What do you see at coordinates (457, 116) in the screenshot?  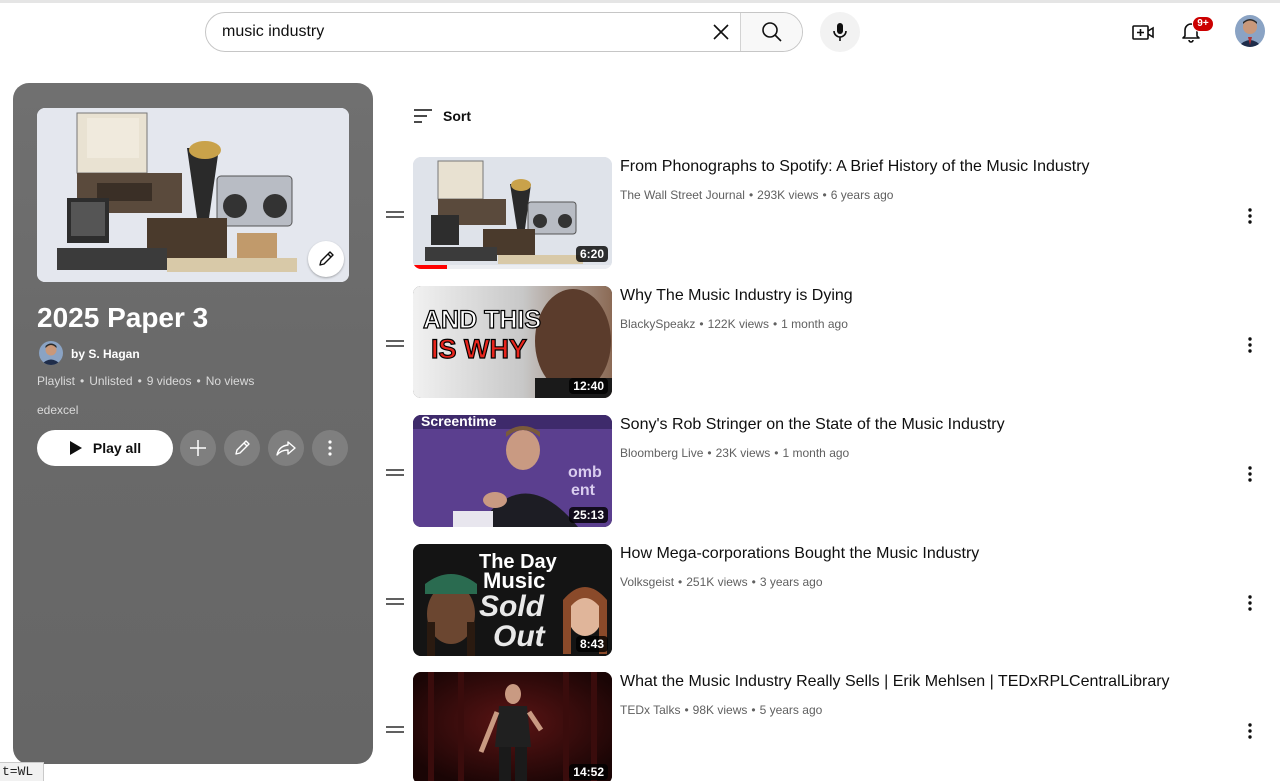 I see `sort-label: Sort` at bounding box center [457, 116].